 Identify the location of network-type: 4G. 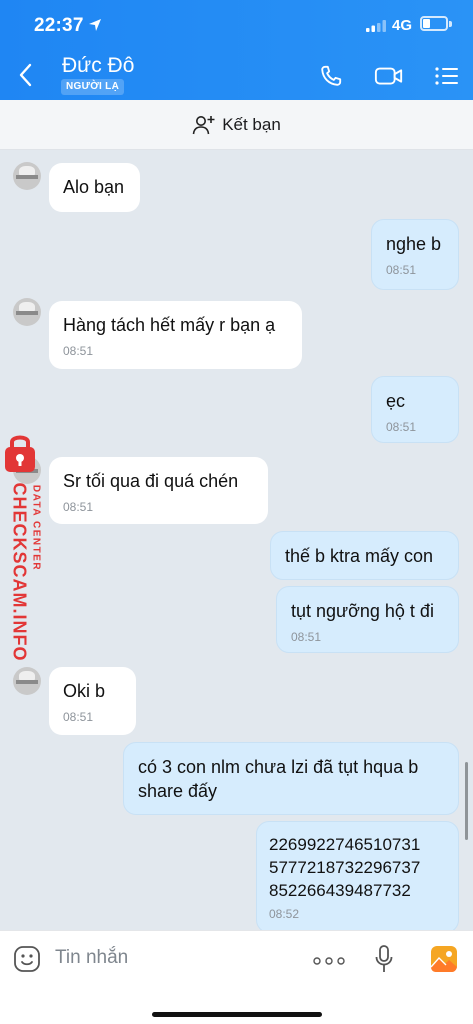
(402, 25).